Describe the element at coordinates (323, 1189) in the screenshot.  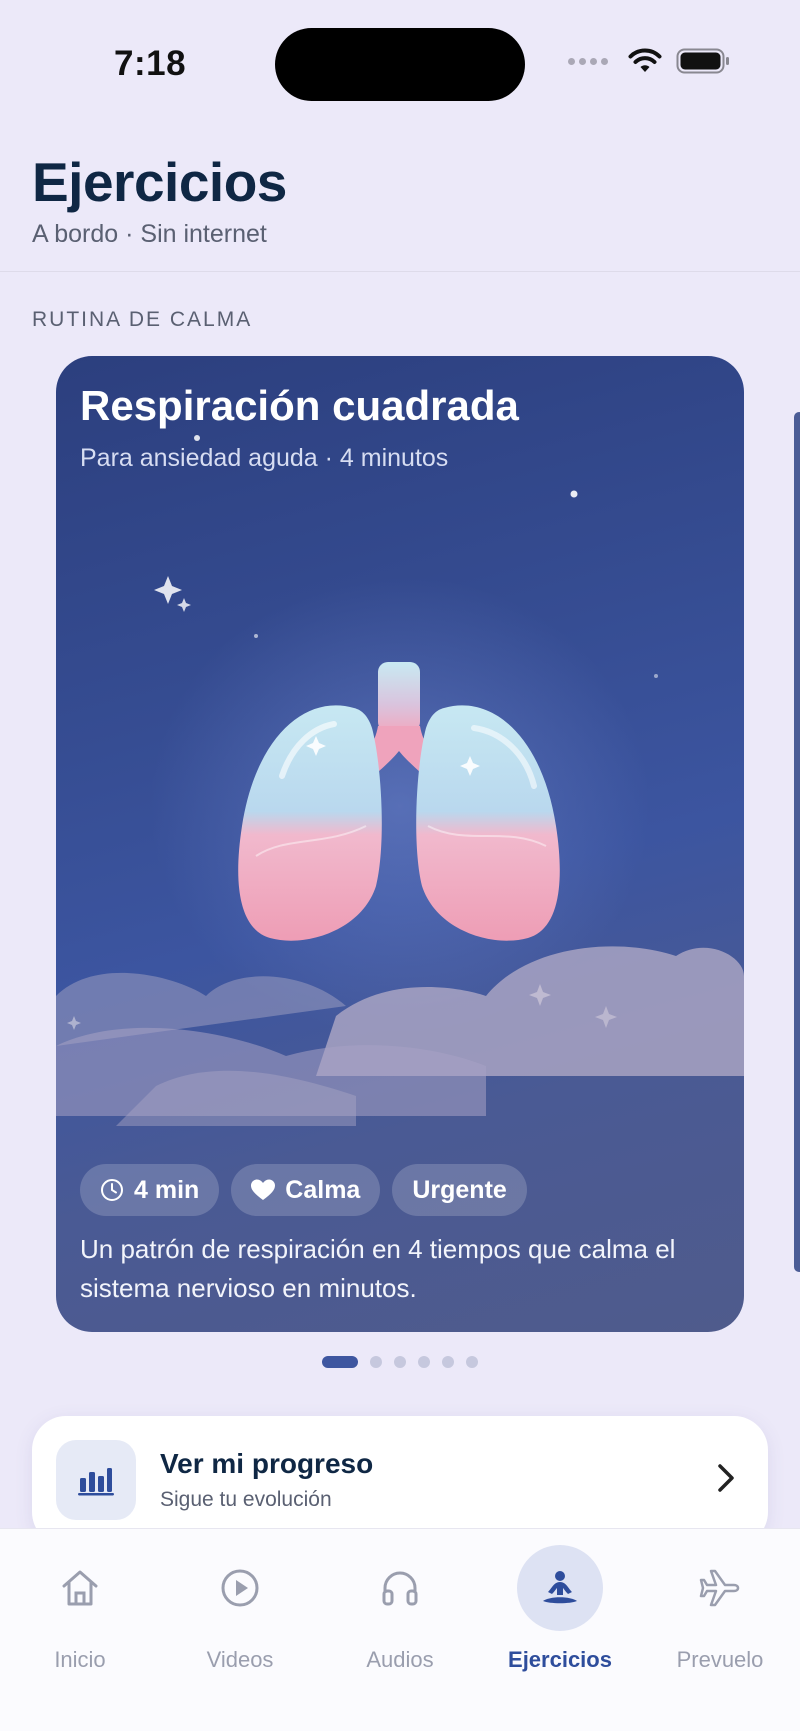
I see `category-chip-label: Calma` at that location.